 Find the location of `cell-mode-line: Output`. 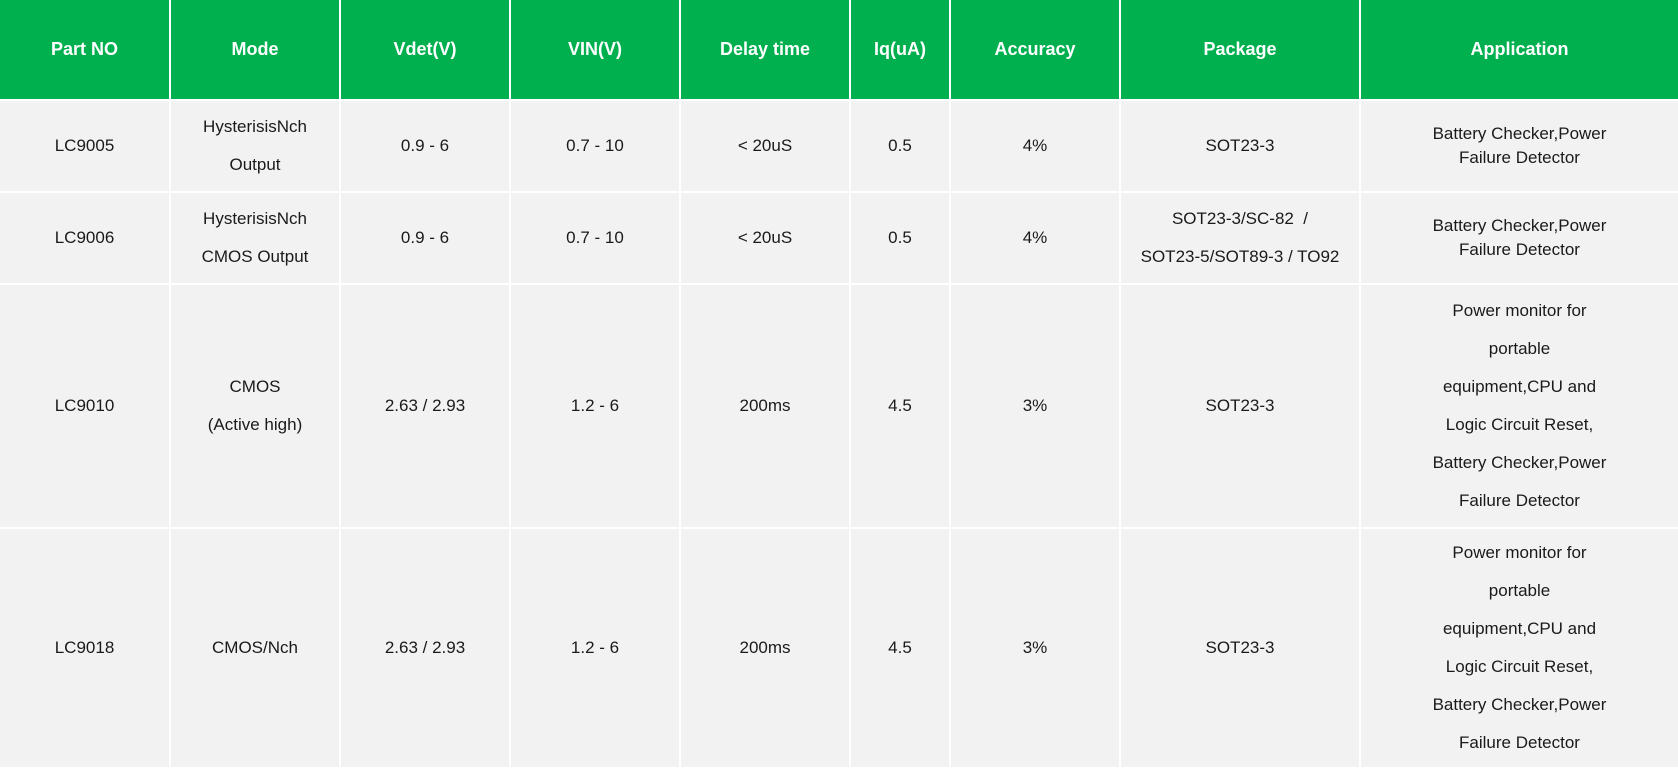

cell-mode-line: Output is located at coordinates (255, 164).